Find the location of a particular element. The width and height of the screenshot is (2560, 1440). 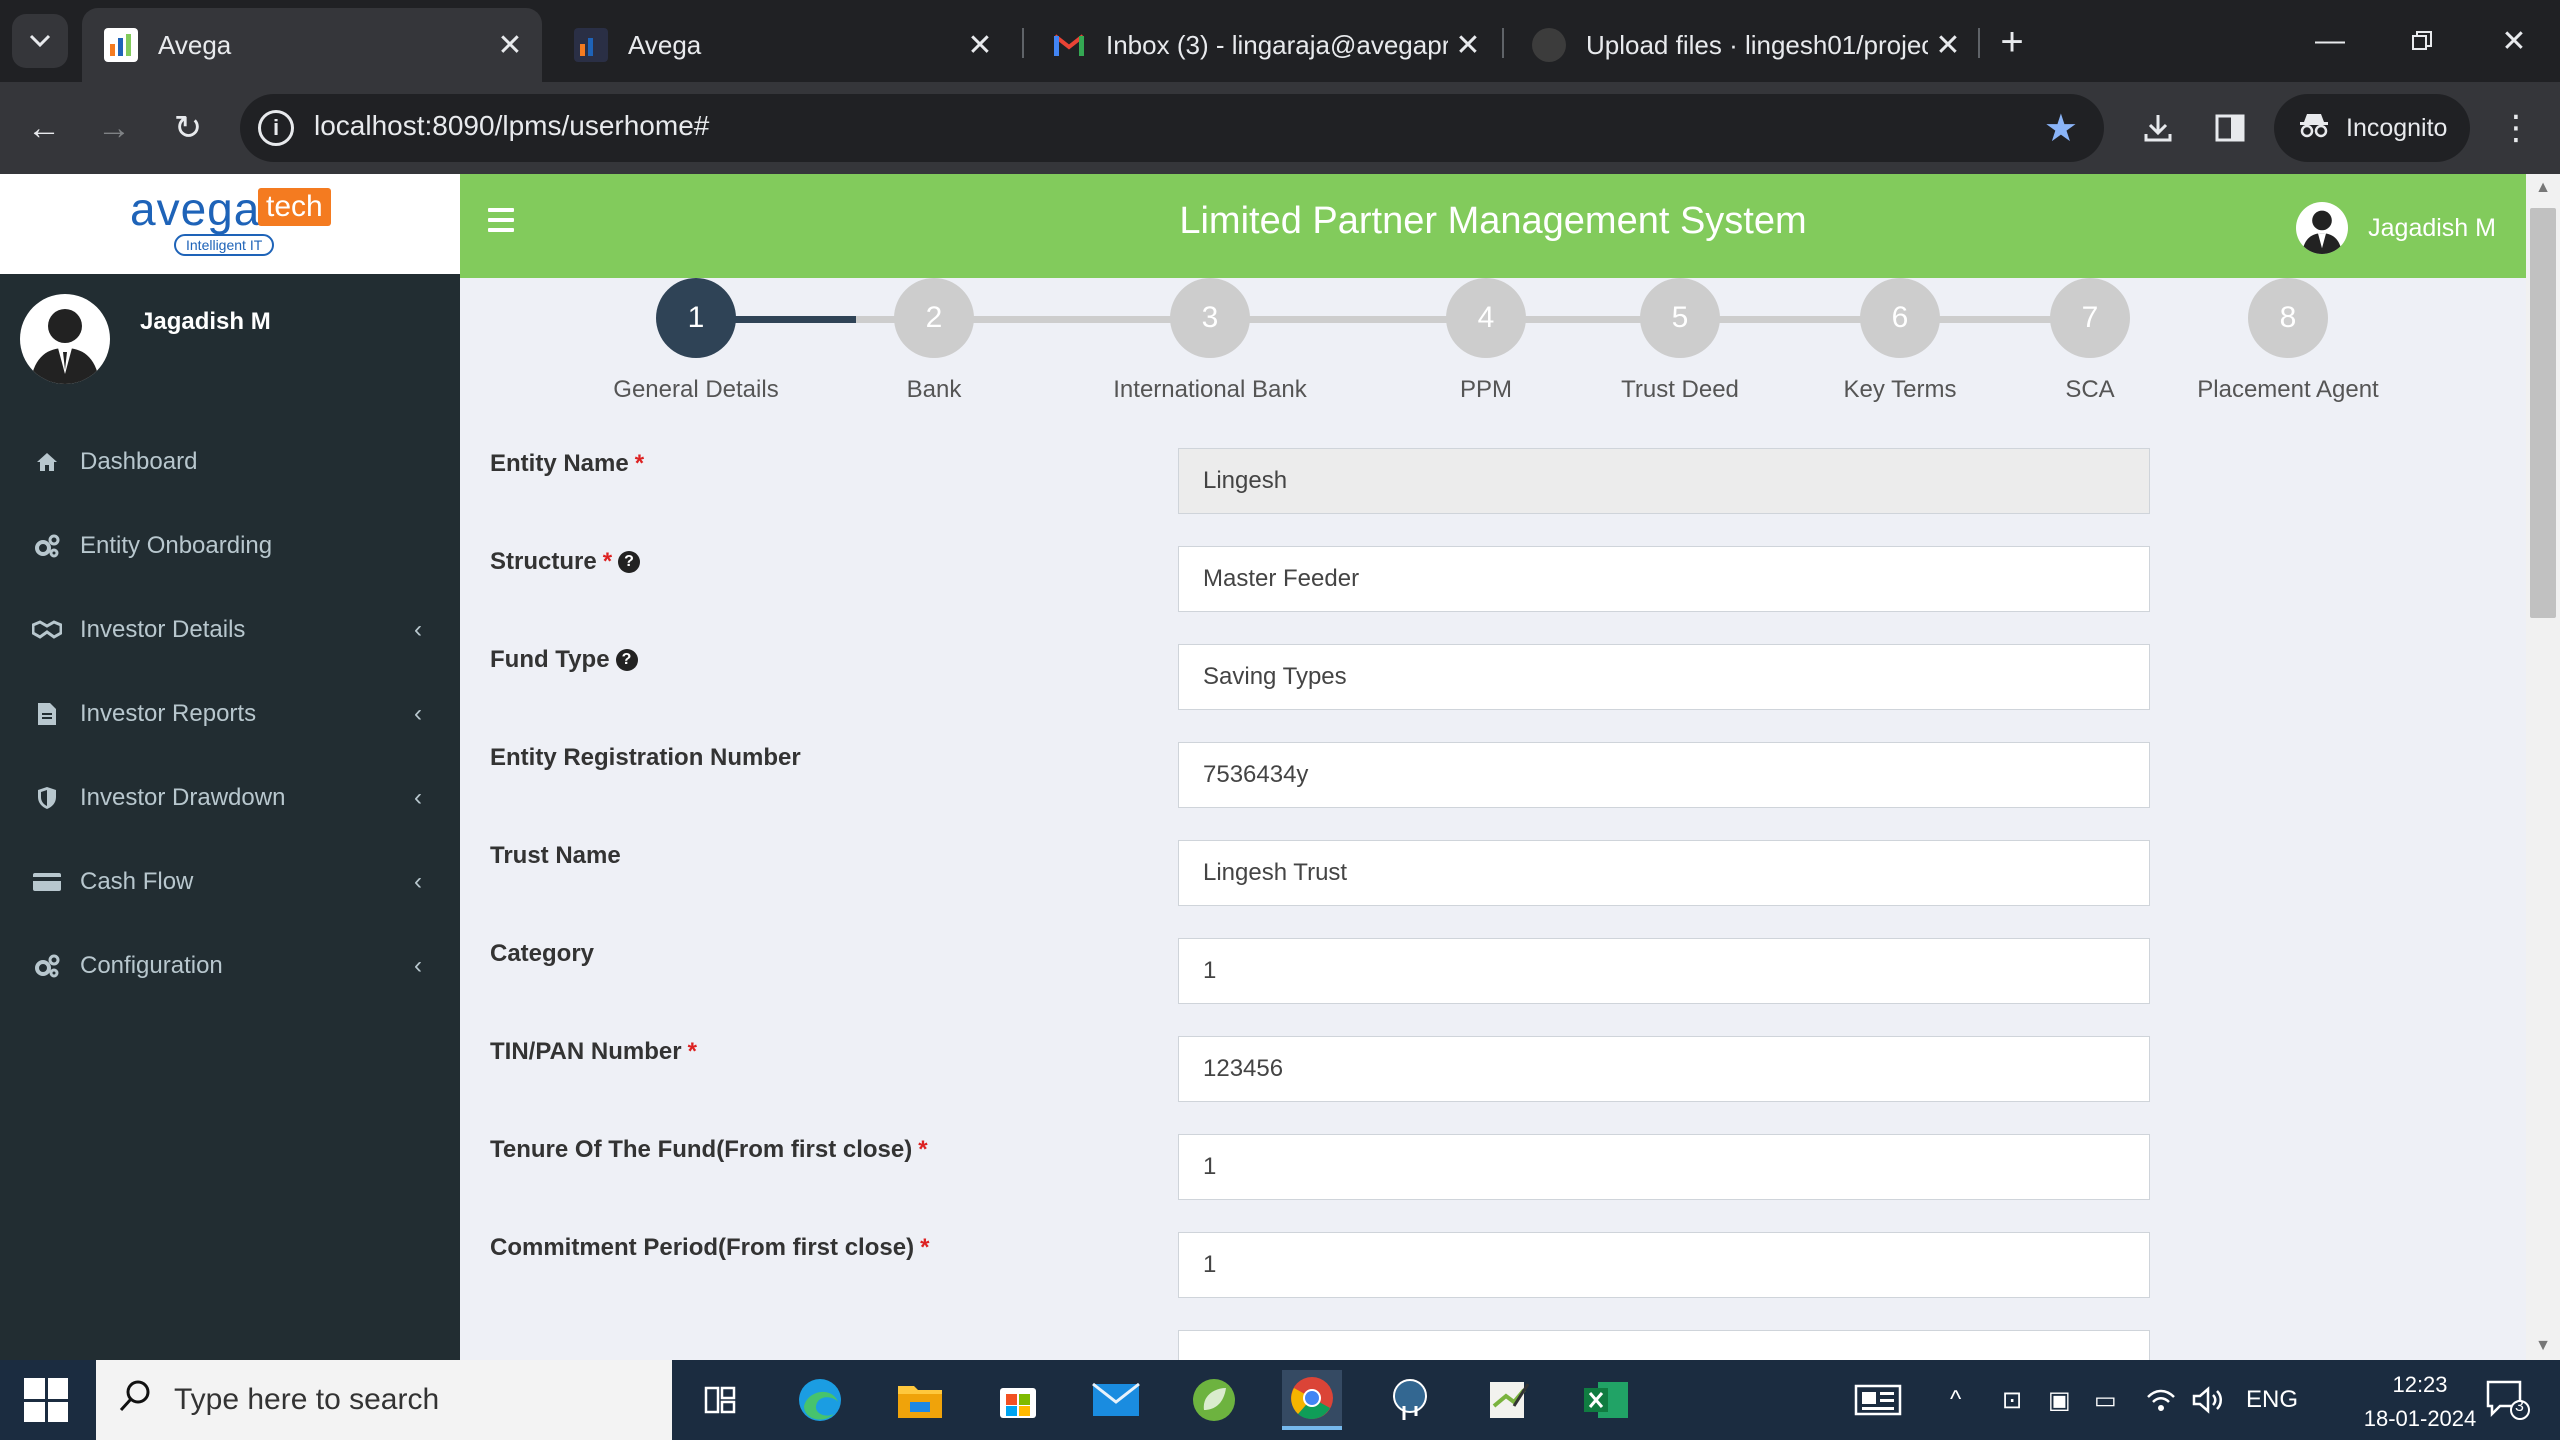

credit-card-icon is located at coordinates (47, 882).